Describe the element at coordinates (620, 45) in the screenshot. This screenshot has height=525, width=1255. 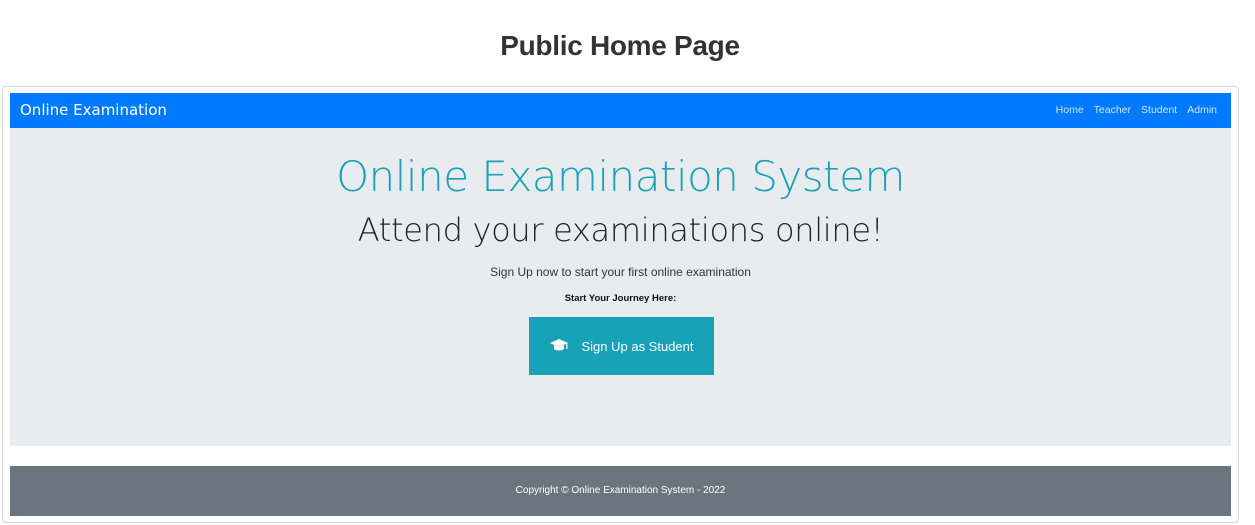
I see `page-heading: Public Home Page` at that location.